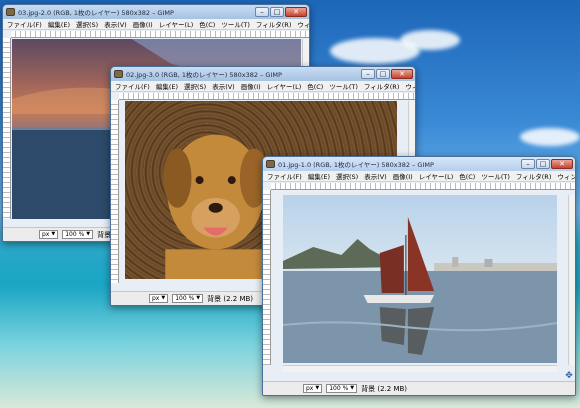 The height and width of the screenshot is (408, 580). I want to click on horizontal-scrollbar, so click(420, 368).